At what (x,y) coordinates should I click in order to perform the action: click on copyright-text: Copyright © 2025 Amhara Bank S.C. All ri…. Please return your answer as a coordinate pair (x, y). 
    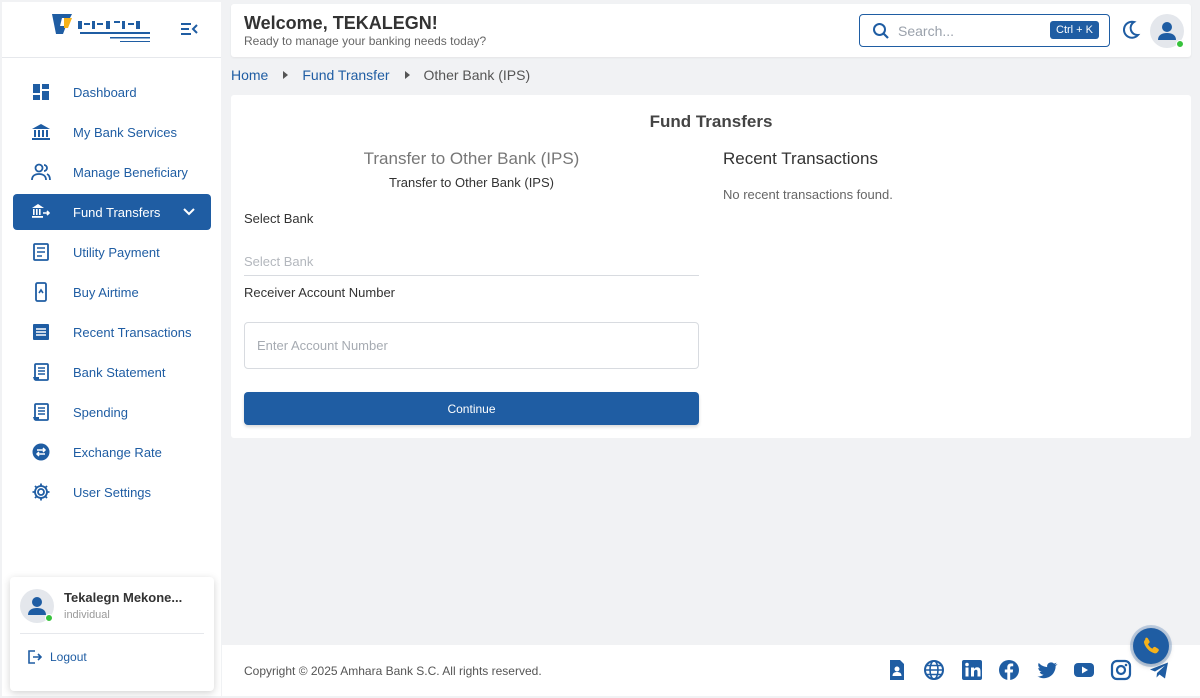
    Looking at the image, I should click on (393, 671).